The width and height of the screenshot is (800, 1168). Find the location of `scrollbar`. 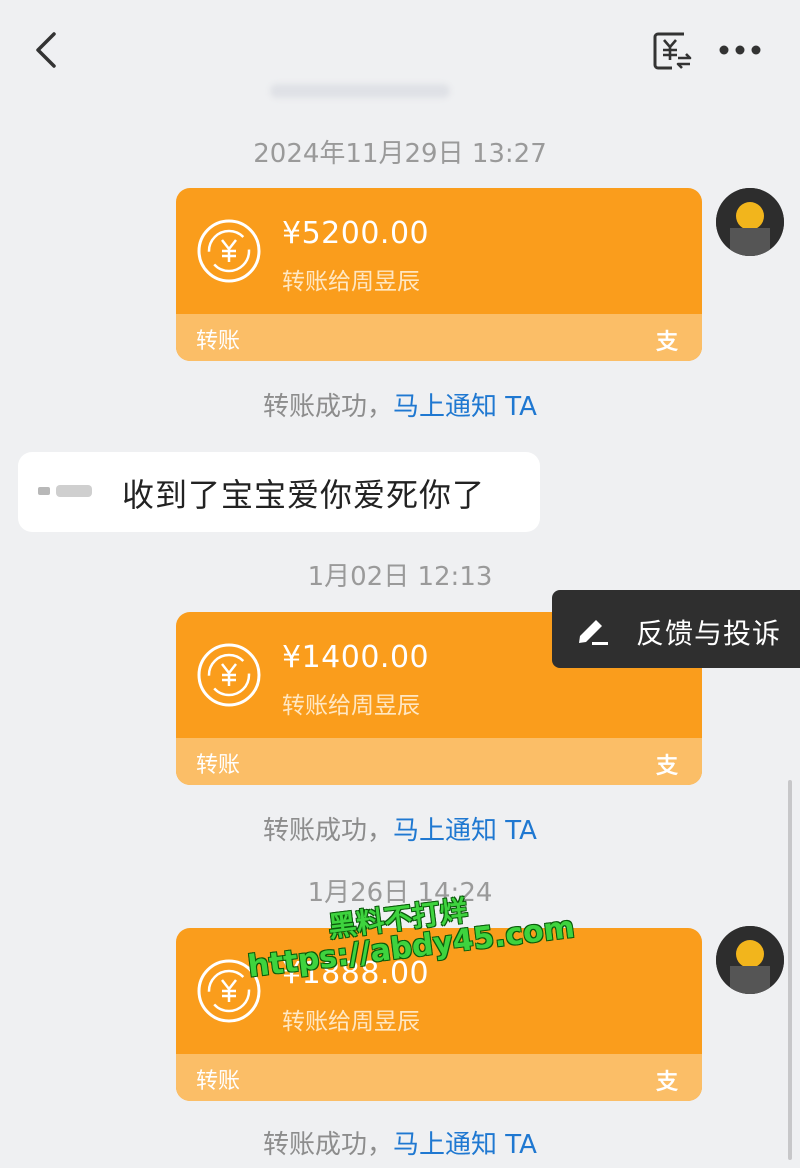

scrollbar is located at coordinates (790, 970).